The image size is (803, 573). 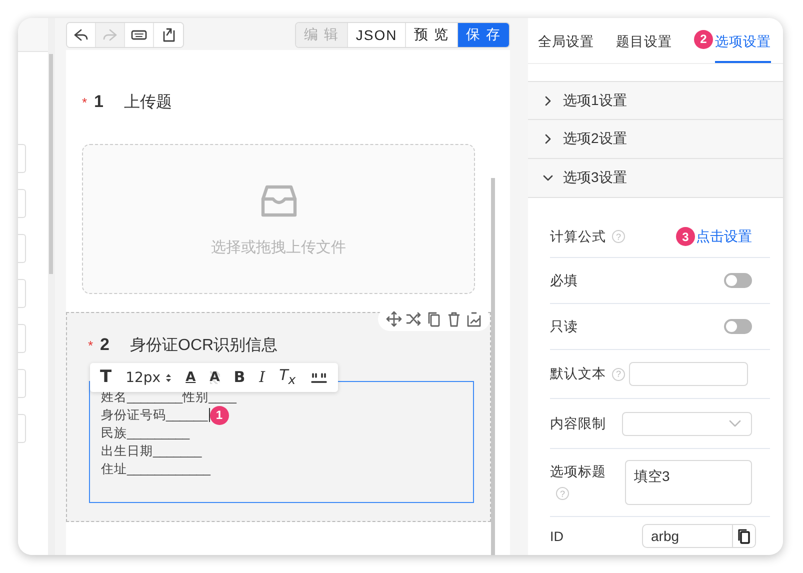 I want to click on question-title: 身份证OCR识别信息, so click(x=204, y=346).